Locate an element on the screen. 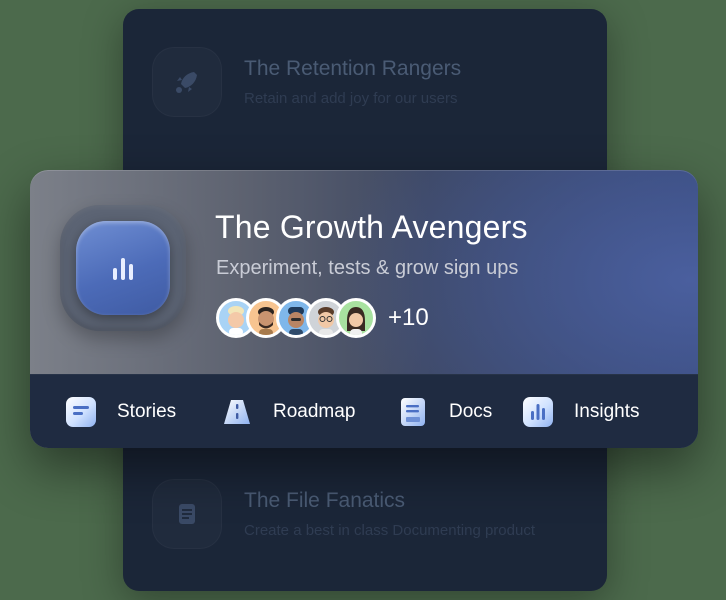 The width and height of the screenshot is (726, 600). tab-label: Roadmap is located at coordinates (314, 411).